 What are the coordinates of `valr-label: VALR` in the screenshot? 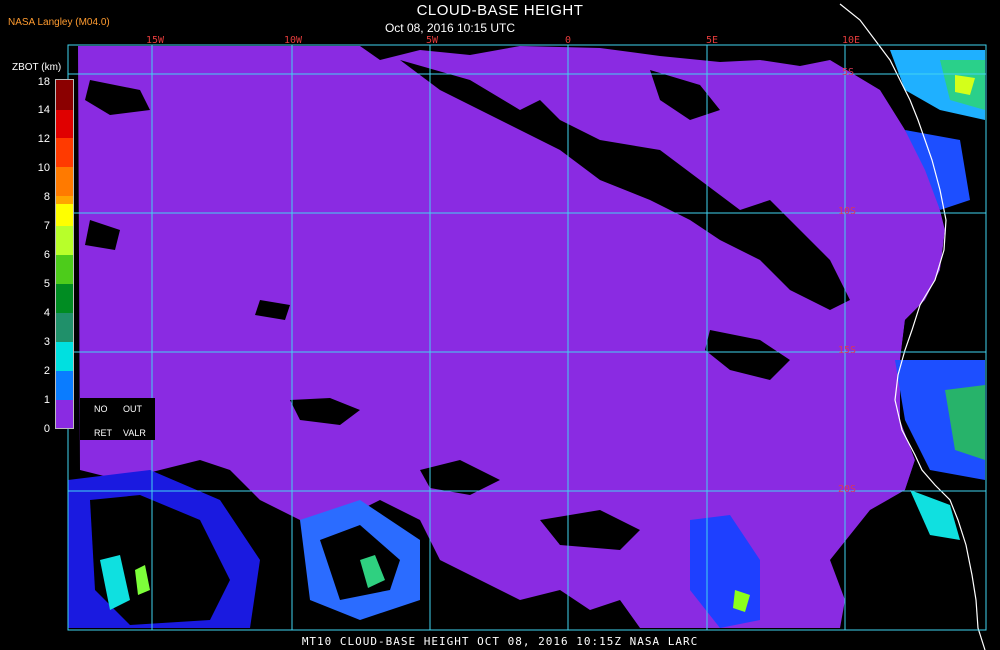 It's located at (134, 433).